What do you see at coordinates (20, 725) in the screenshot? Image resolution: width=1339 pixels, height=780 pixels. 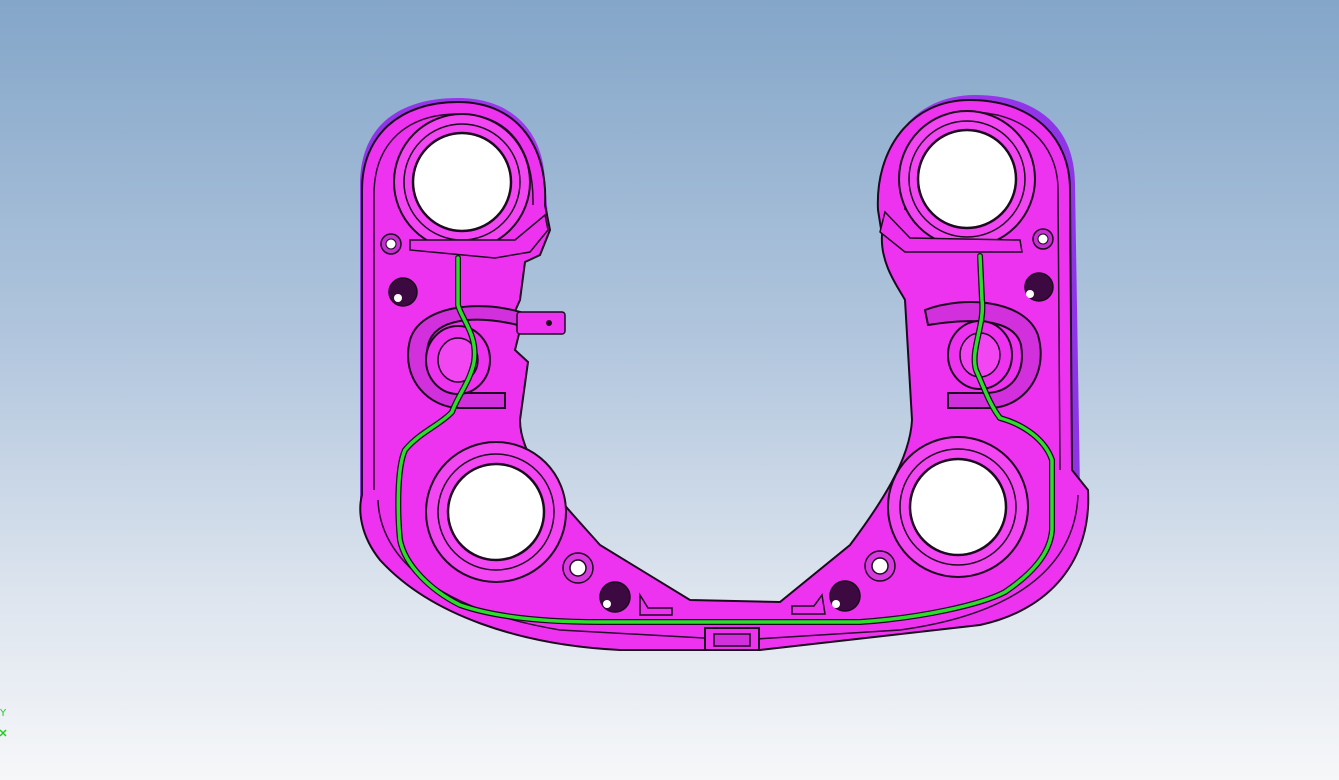 I see `coordinate-triad: Y` at bounding box center [20, 725].